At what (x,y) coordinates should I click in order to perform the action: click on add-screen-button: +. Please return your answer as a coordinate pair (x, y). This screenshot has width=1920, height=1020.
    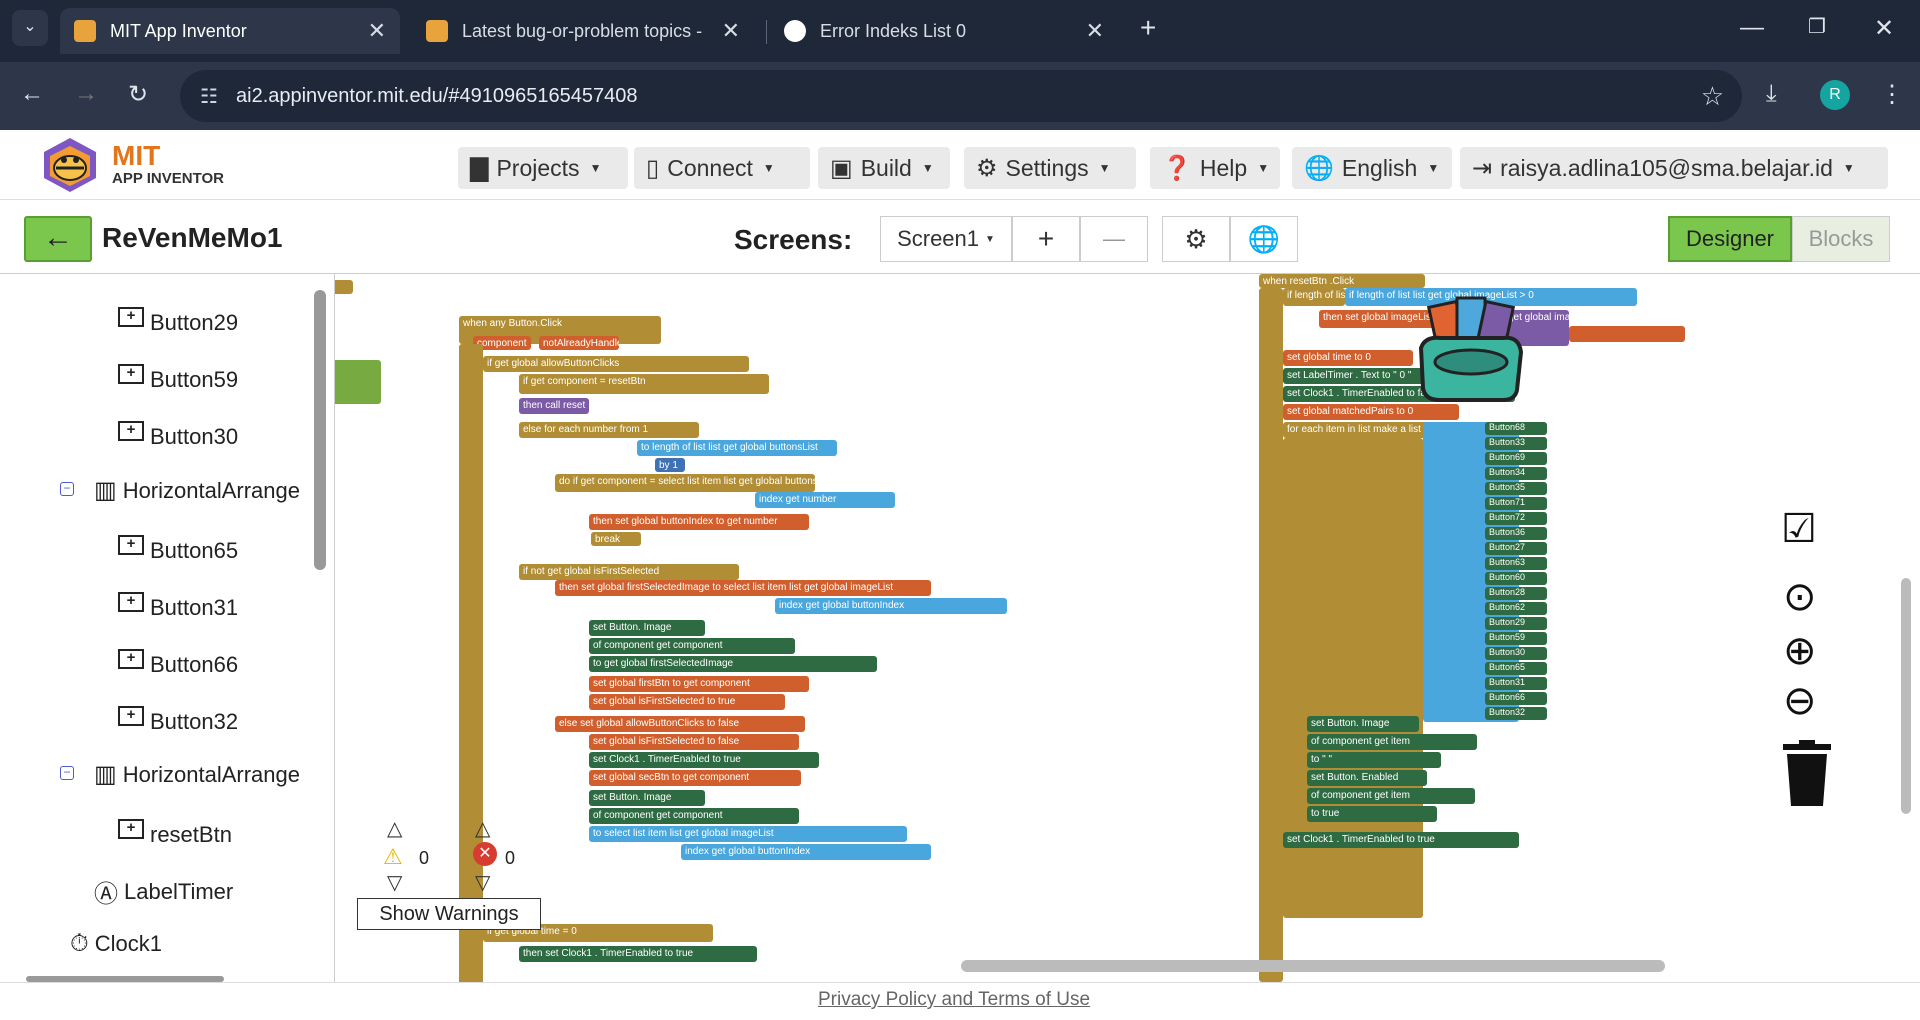
    Looking at the image, I should click on (1046, 239).